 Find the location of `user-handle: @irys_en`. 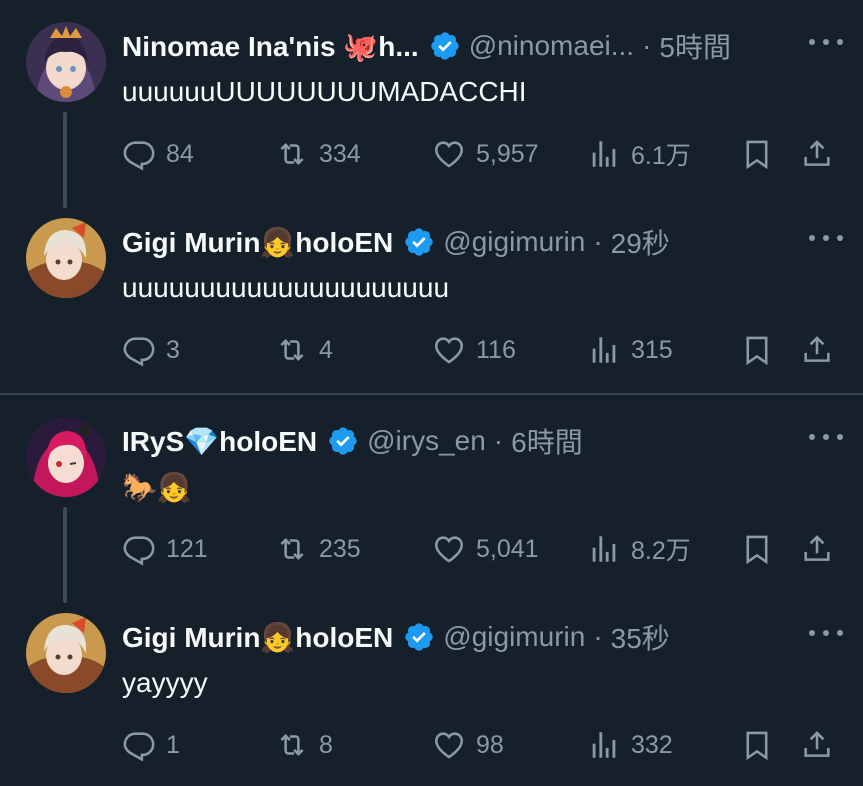

user-handle: @irys_en is located at coordinates (426, 441).